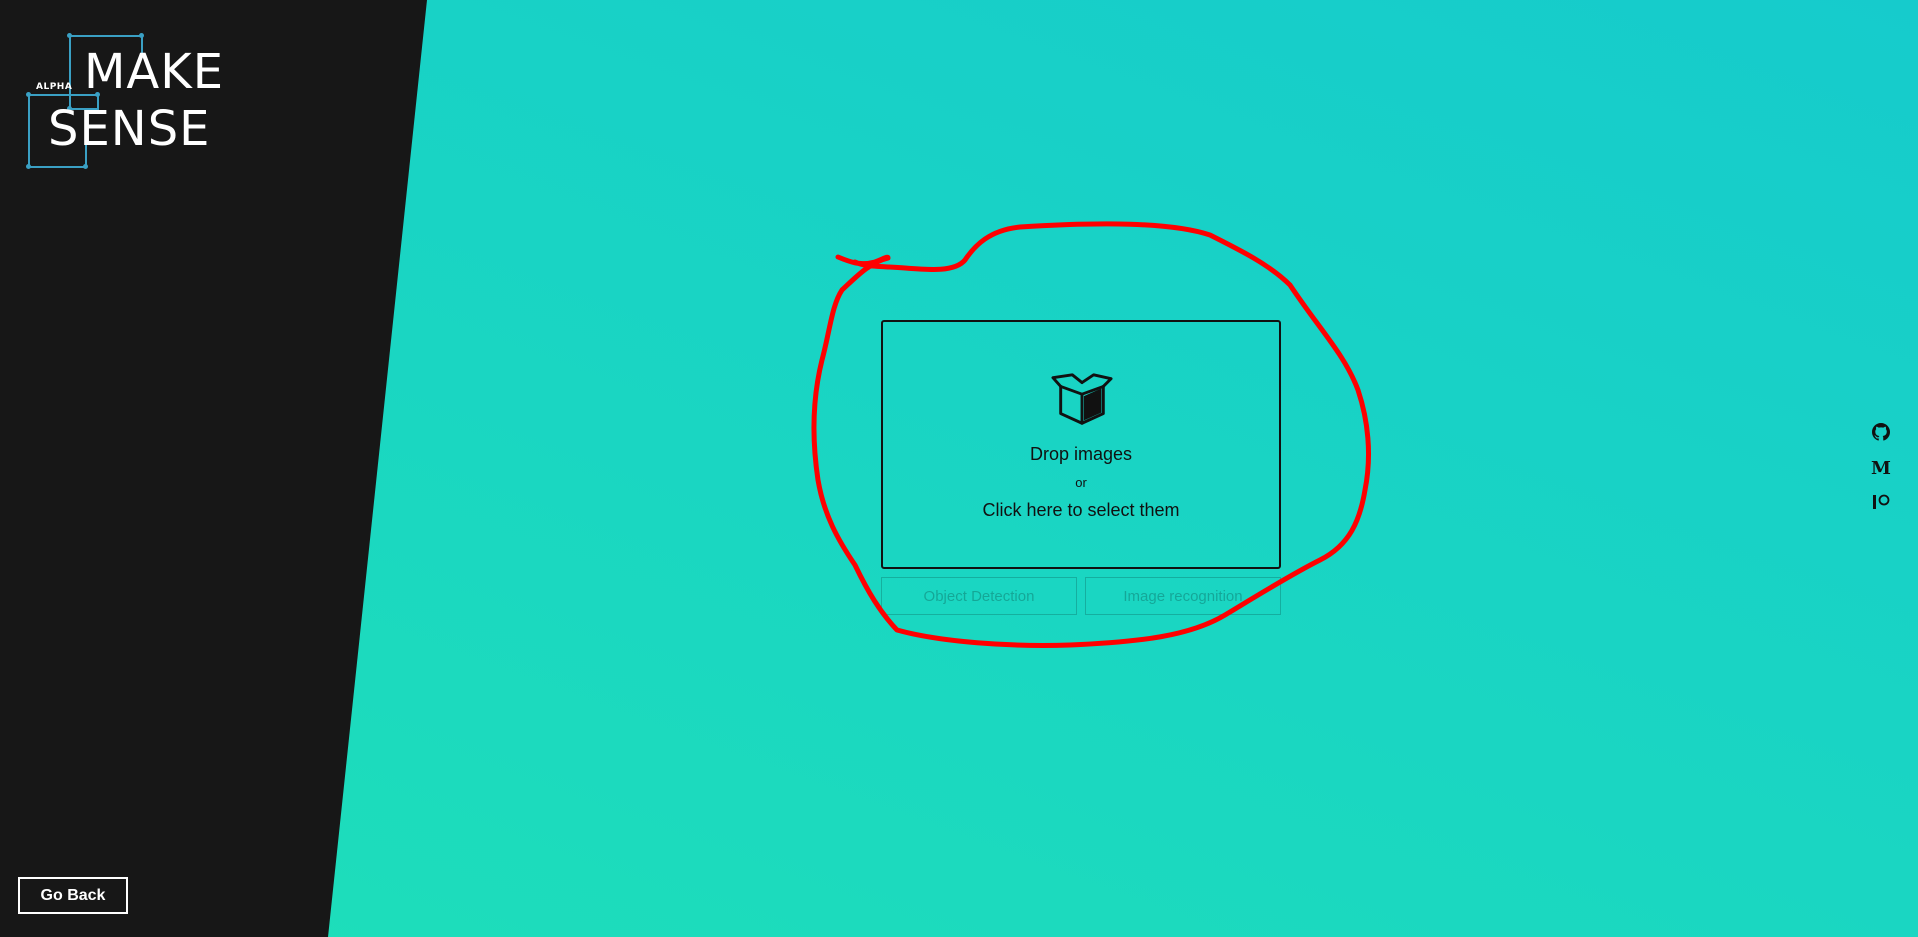 This screenshot has height=937, width=1918. What do you see at coordinates (1082, 399) in the screenshot?
I see `box-icon` at bounding box center [1082, 399].